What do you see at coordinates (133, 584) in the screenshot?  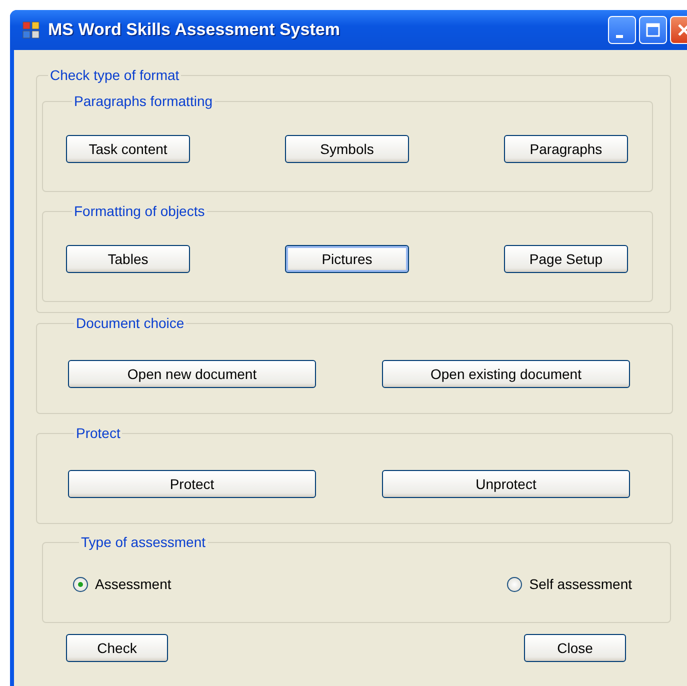 I see `radio-label: Assessment` at bounding box center [133, 584].